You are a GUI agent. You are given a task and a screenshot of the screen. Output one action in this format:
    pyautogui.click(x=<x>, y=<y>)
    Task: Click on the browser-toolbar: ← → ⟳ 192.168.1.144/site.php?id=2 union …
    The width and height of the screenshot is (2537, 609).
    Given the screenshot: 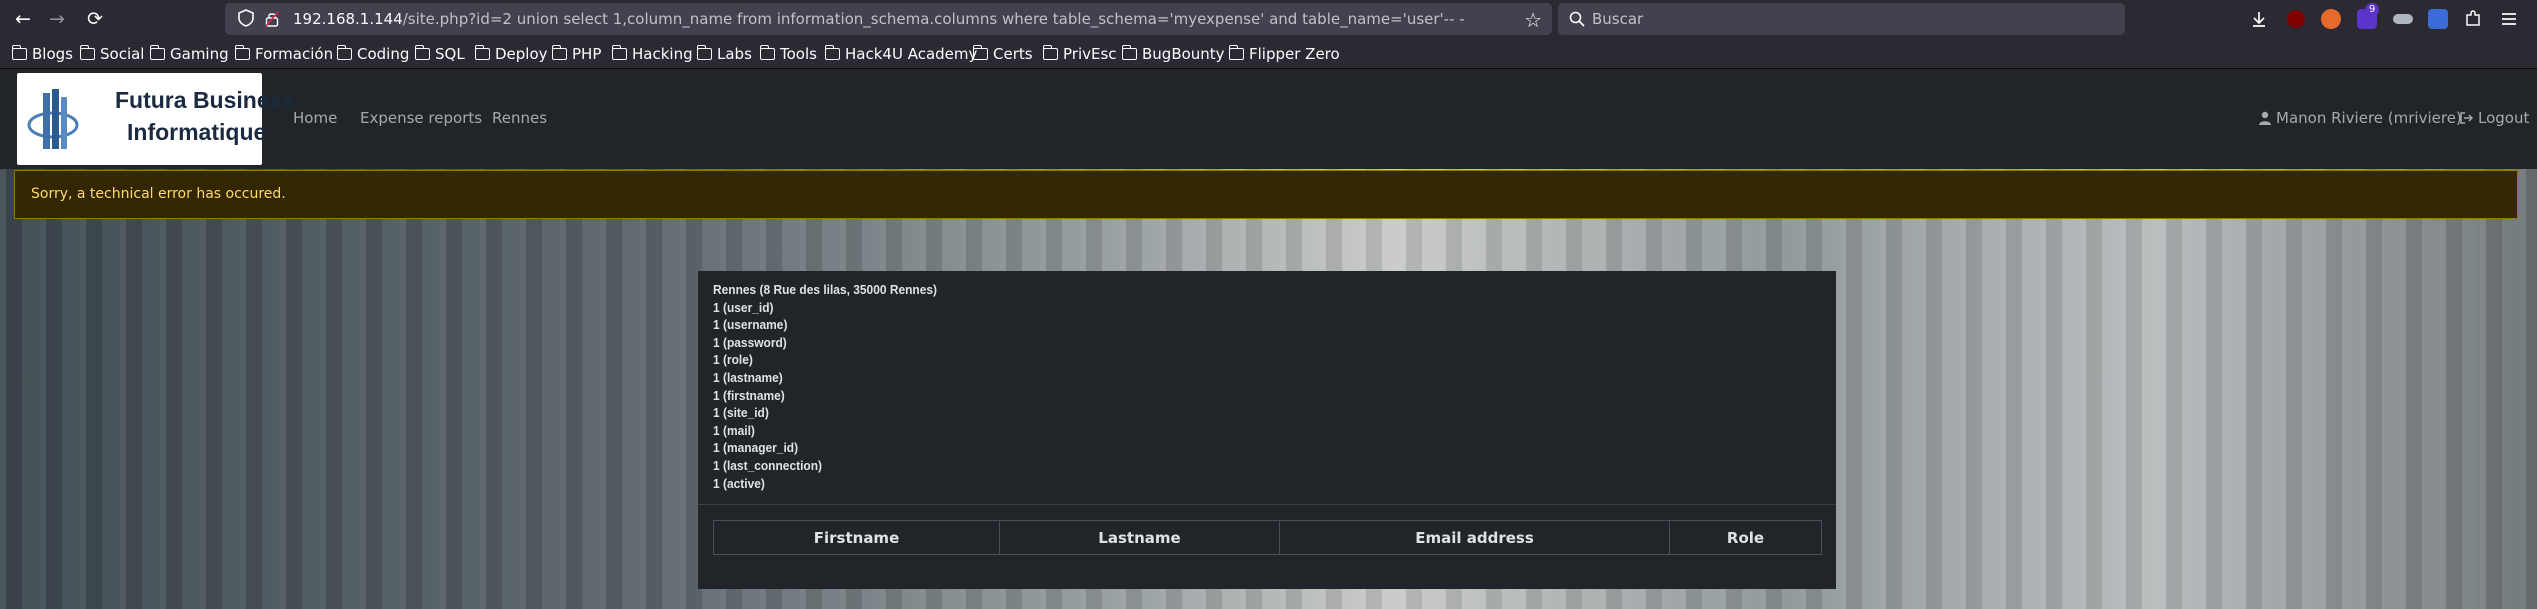 What is the action you would take?
    pyautogui.click(x=1268, y=19)
    